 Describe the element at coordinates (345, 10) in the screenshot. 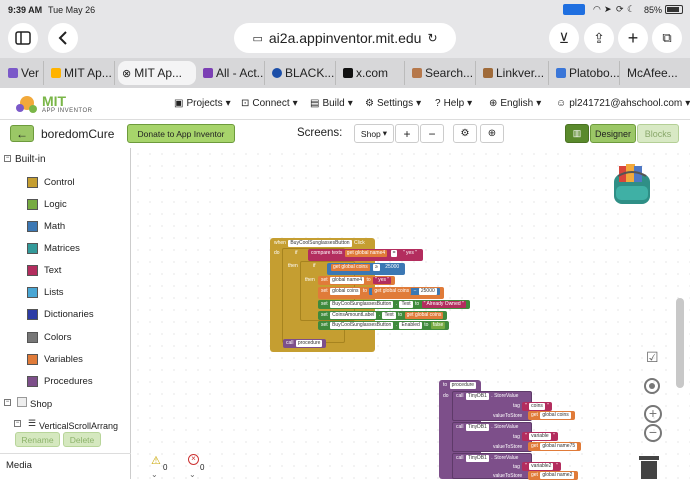

I see `ios-status-bar: 9:39 AM Tue May 26 ◠ ➤ ⟳ ☾ 85%` at that location.